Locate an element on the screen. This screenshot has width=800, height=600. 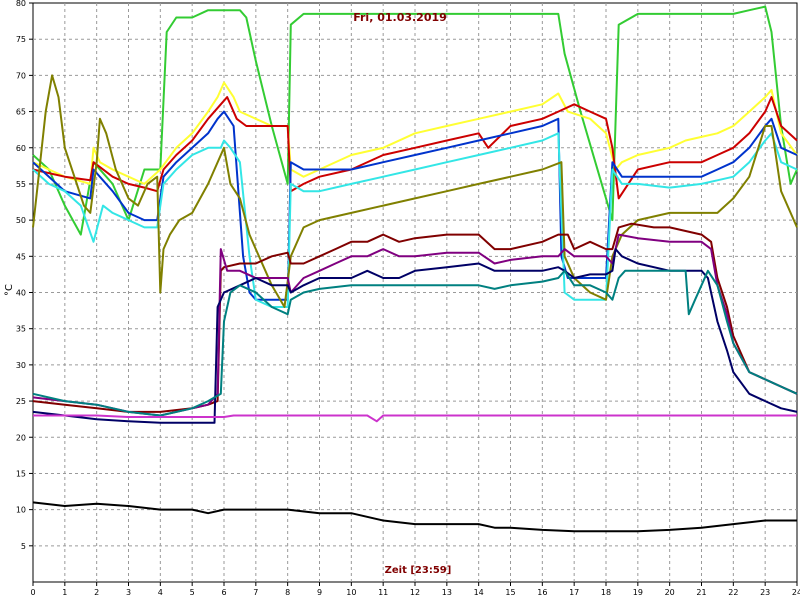
x-tick-label: 13 is located at coordinates (447, 592).